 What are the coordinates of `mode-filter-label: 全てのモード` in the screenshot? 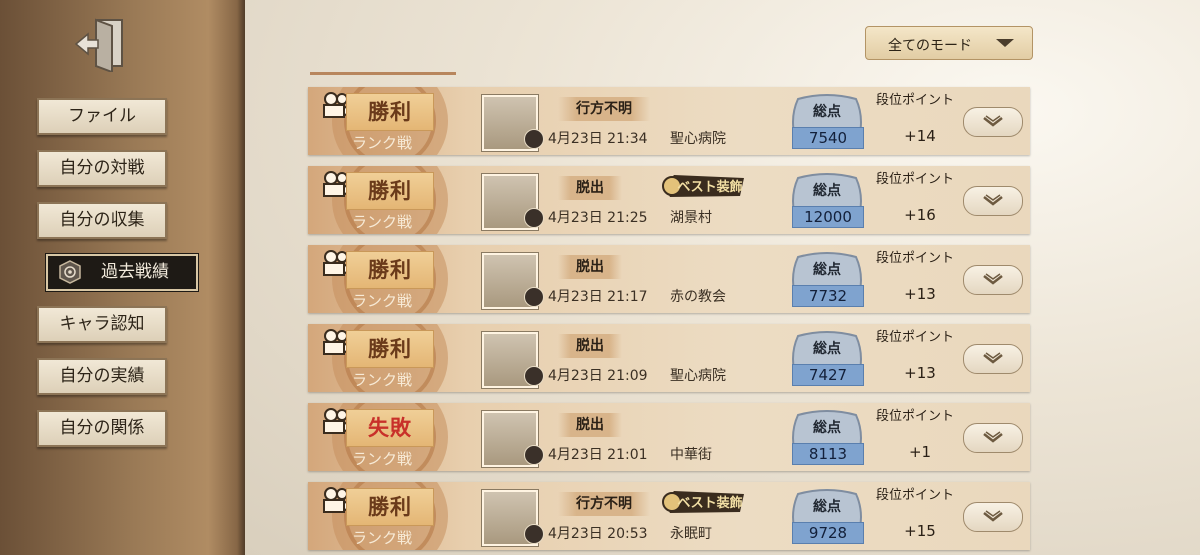 It's located at (930, 46).